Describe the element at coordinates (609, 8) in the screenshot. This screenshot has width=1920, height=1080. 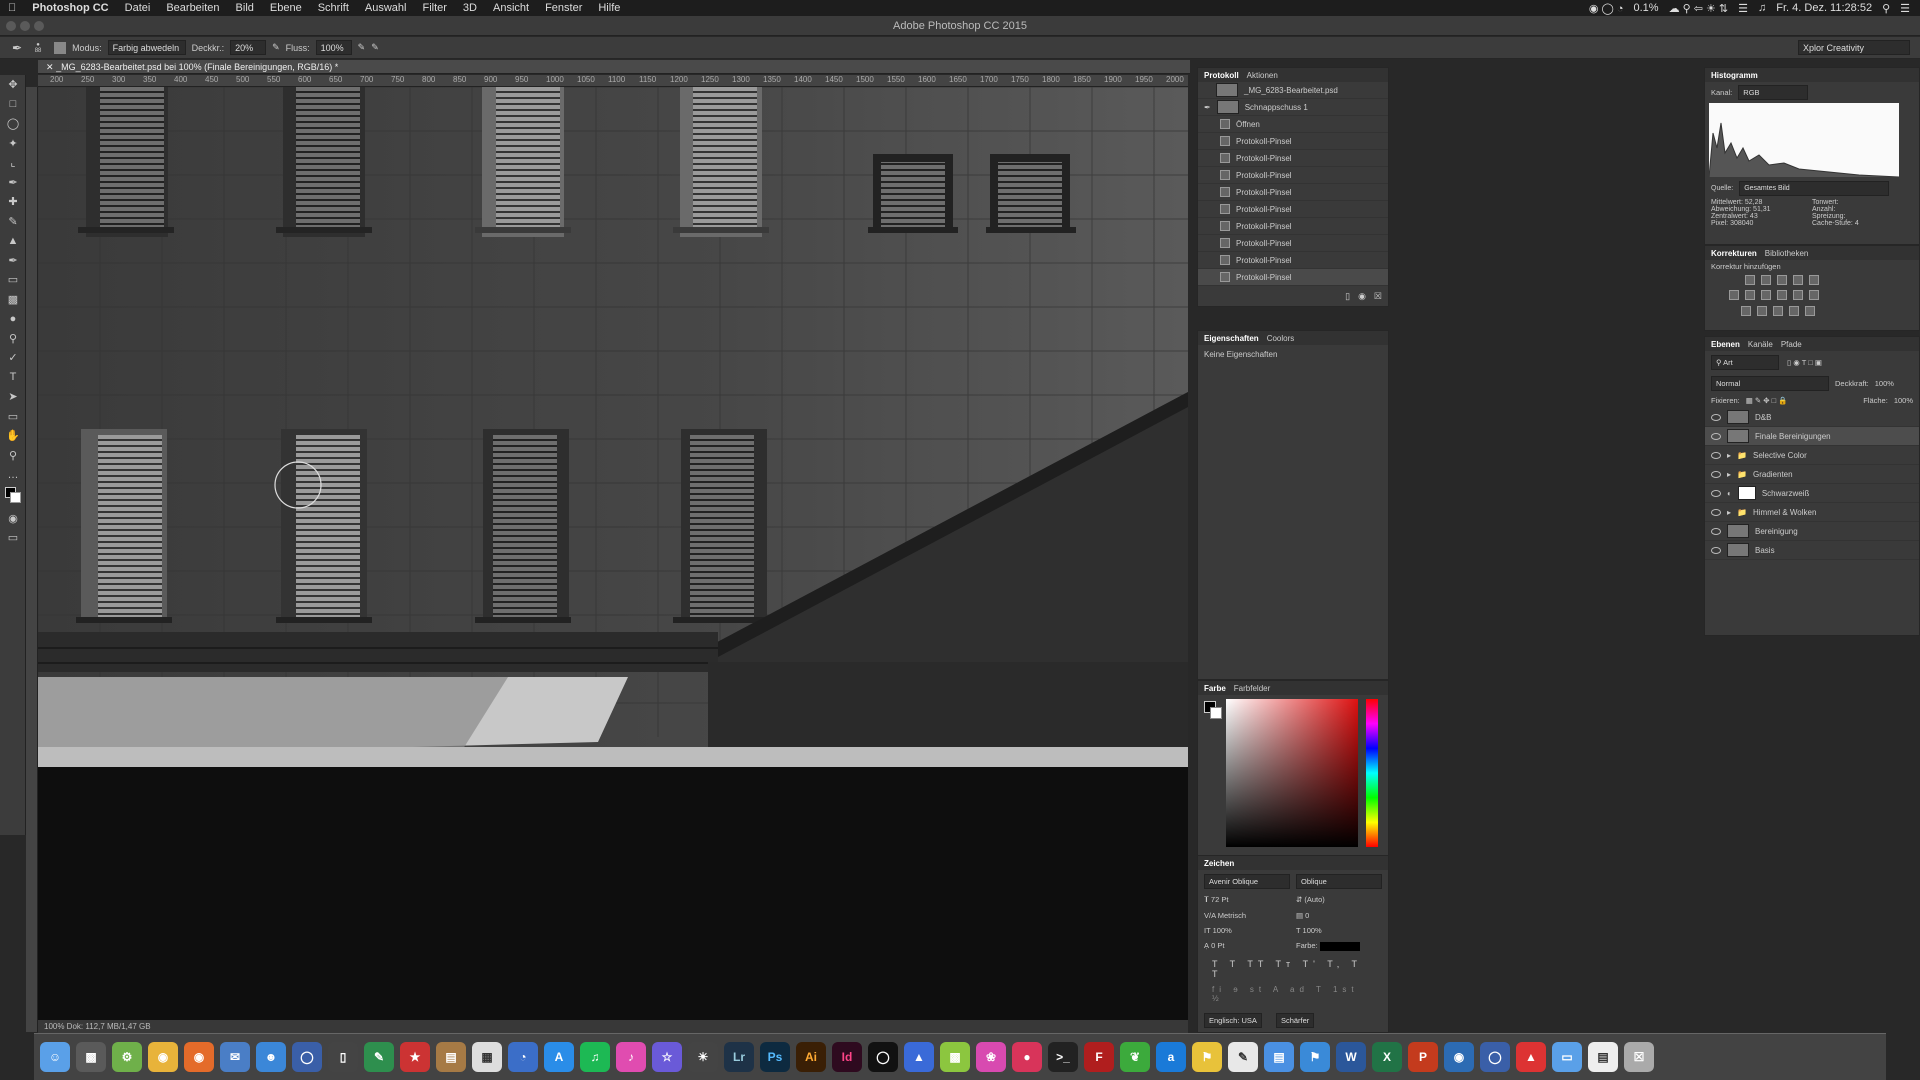
I see `menu-hilfe: Hilfe` at that location.